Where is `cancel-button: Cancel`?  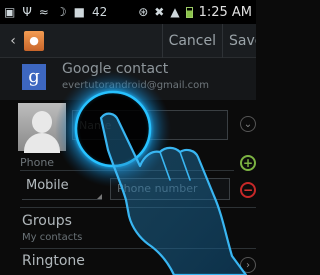
cancel-button: Cancel is located at coordinates (191, 40).